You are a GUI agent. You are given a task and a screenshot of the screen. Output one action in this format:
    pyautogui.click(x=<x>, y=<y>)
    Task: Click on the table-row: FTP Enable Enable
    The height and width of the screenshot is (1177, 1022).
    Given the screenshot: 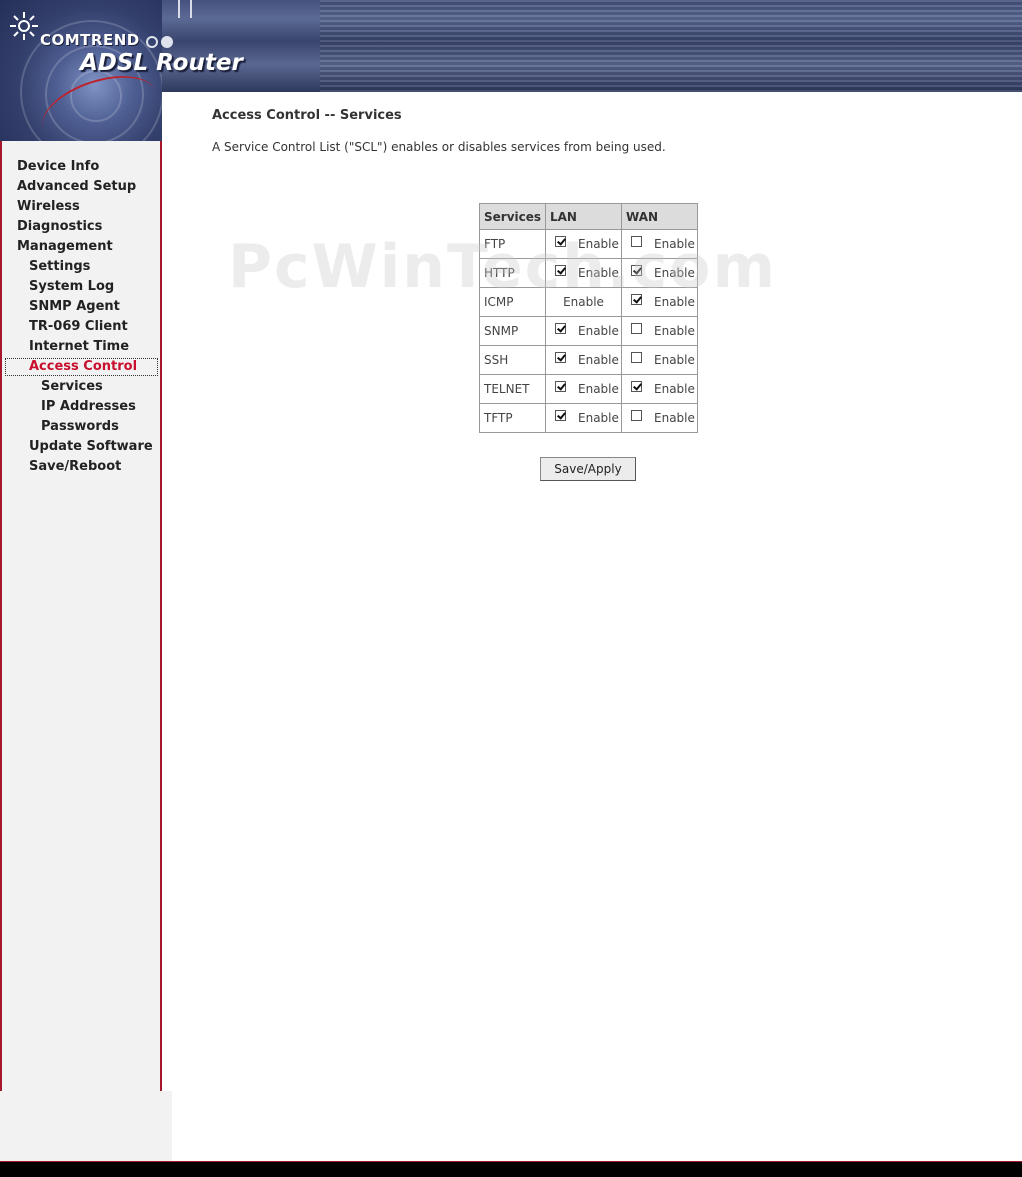 What is the action you would take?
    pyautogui.click(x=588, y=244)
    